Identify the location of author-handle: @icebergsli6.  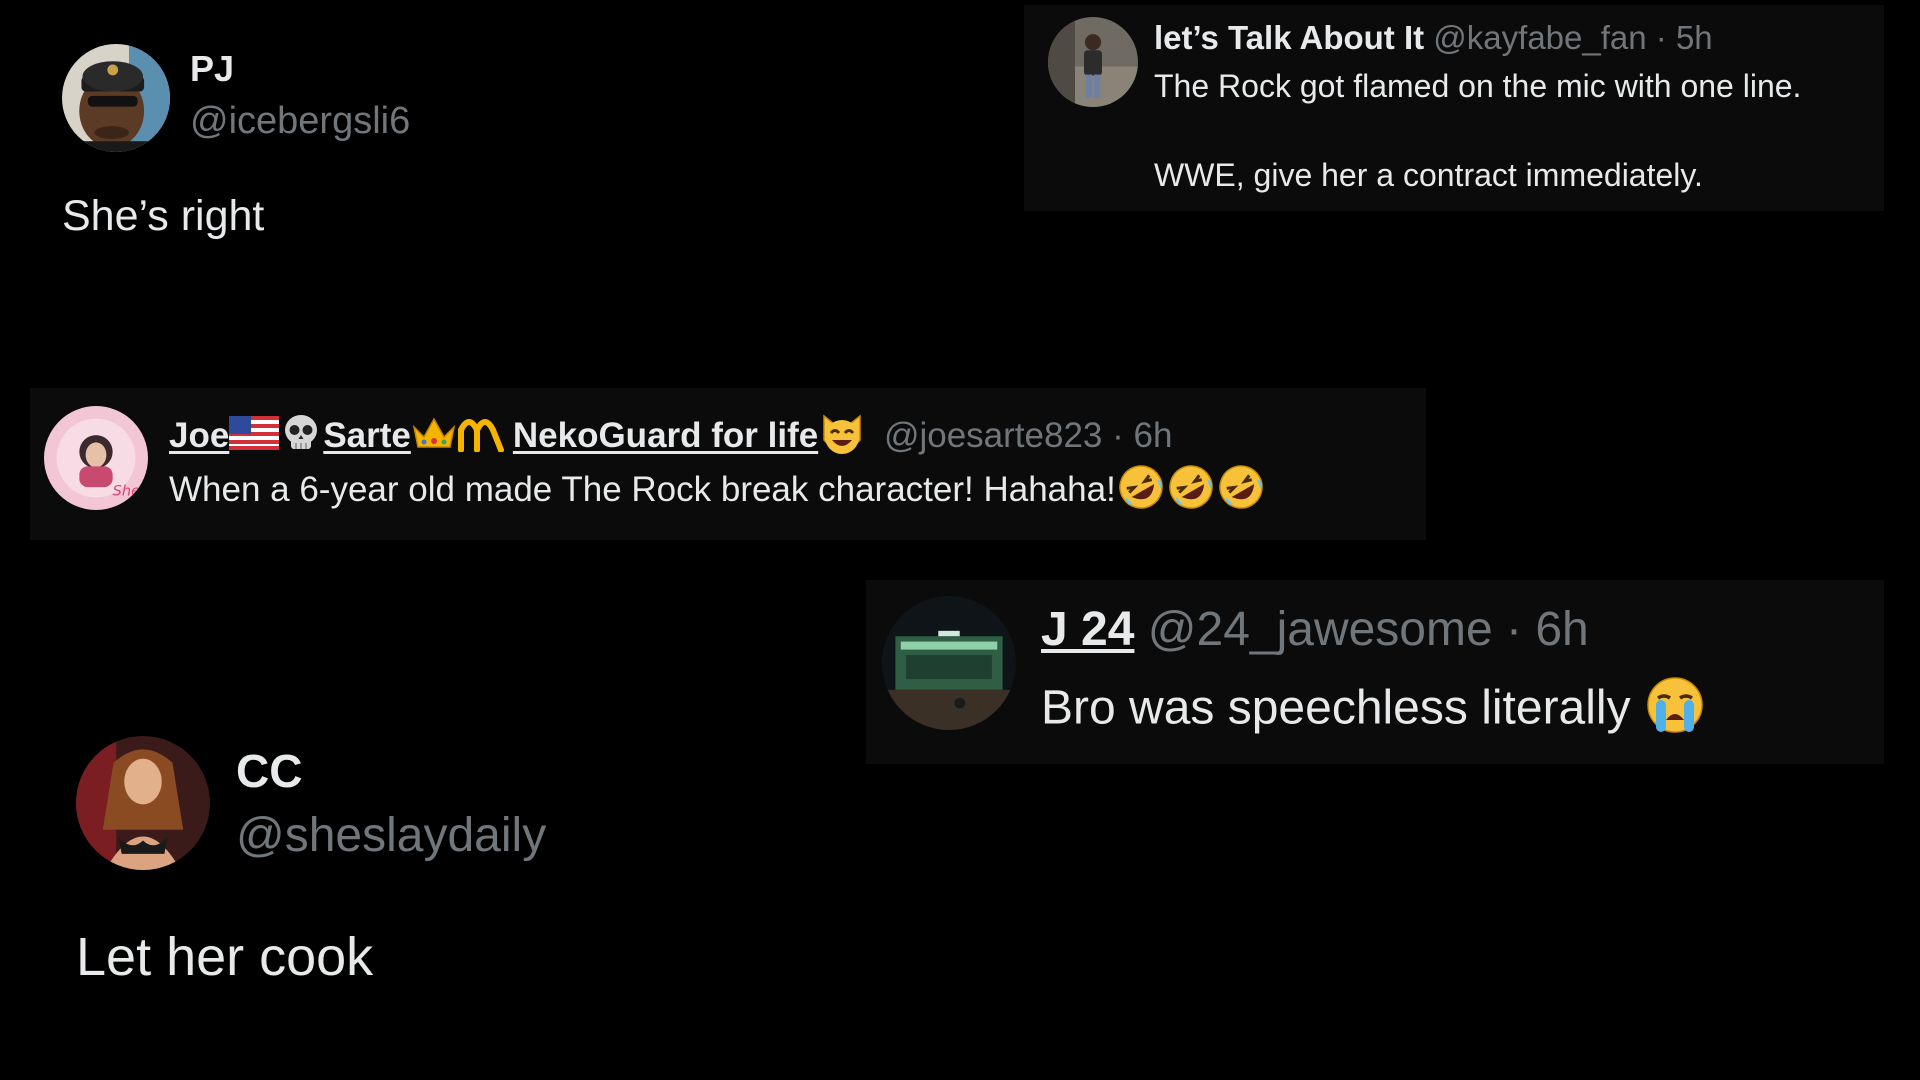
(300, 121).